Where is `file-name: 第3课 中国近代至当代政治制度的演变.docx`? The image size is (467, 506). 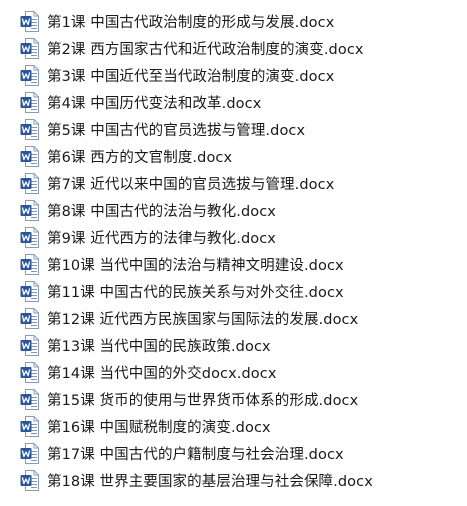
file-name: 第3课 中国近代至当代政治制度的演变.docx is located at coordinates (191, 77).